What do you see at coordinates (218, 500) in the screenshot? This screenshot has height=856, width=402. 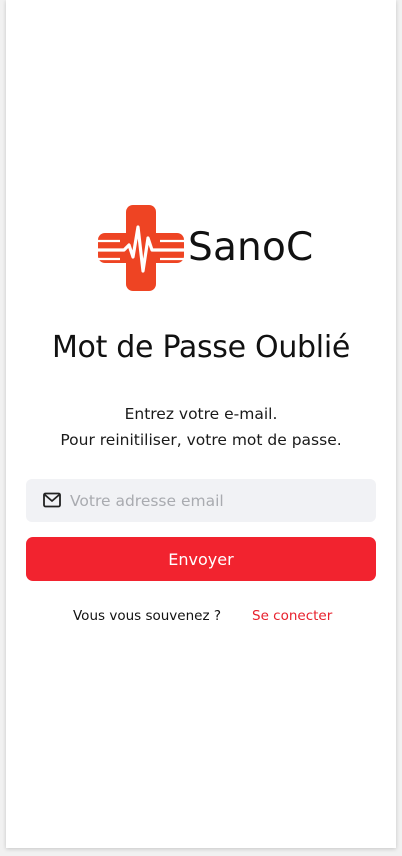 I see `email-input` at bounding box center [218, 500].